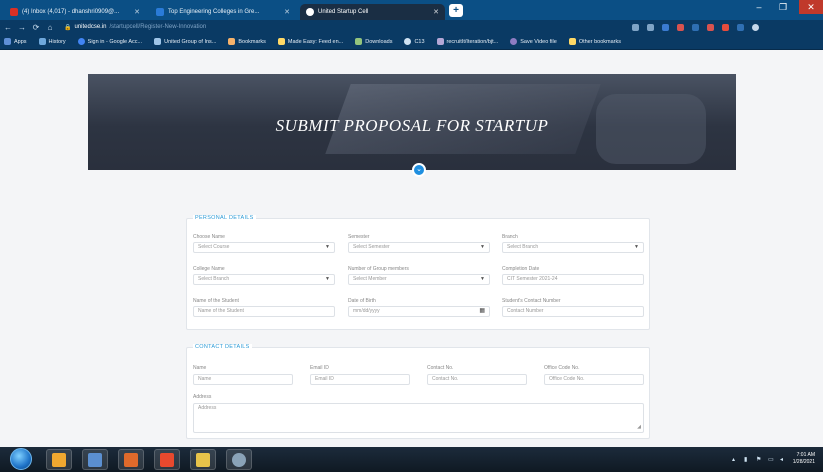 The width and height of the screenshot is (823, 472). Describe the element at coordinates (759, 7) in the screenshot. I see `minimize-button: –` at that location.